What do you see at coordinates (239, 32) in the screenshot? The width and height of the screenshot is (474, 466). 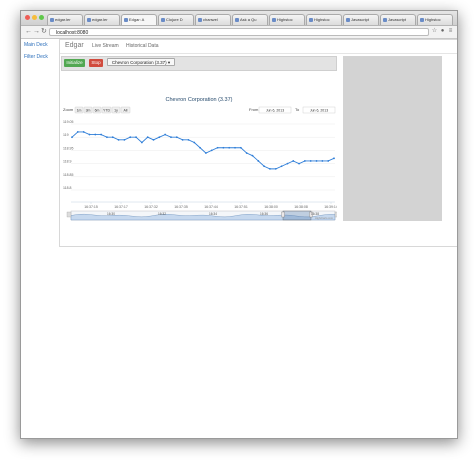 I see `url-input: localhost:8080` at bounding box center [239, 32].